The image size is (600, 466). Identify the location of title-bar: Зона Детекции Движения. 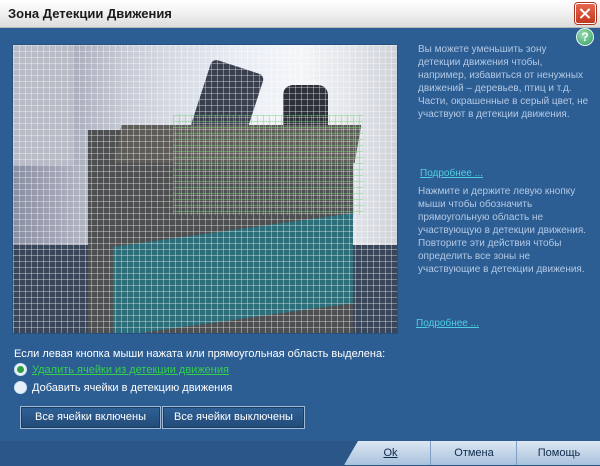
(300, 14).